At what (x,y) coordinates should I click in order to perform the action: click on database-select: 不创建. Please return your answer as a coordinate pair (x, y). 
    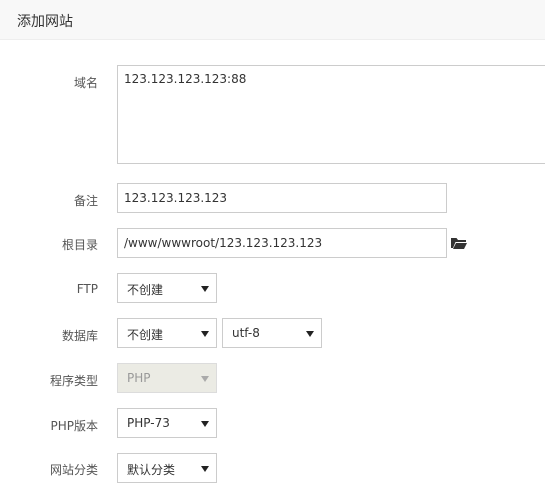
    Looking at the image, I should click on (167, 333).